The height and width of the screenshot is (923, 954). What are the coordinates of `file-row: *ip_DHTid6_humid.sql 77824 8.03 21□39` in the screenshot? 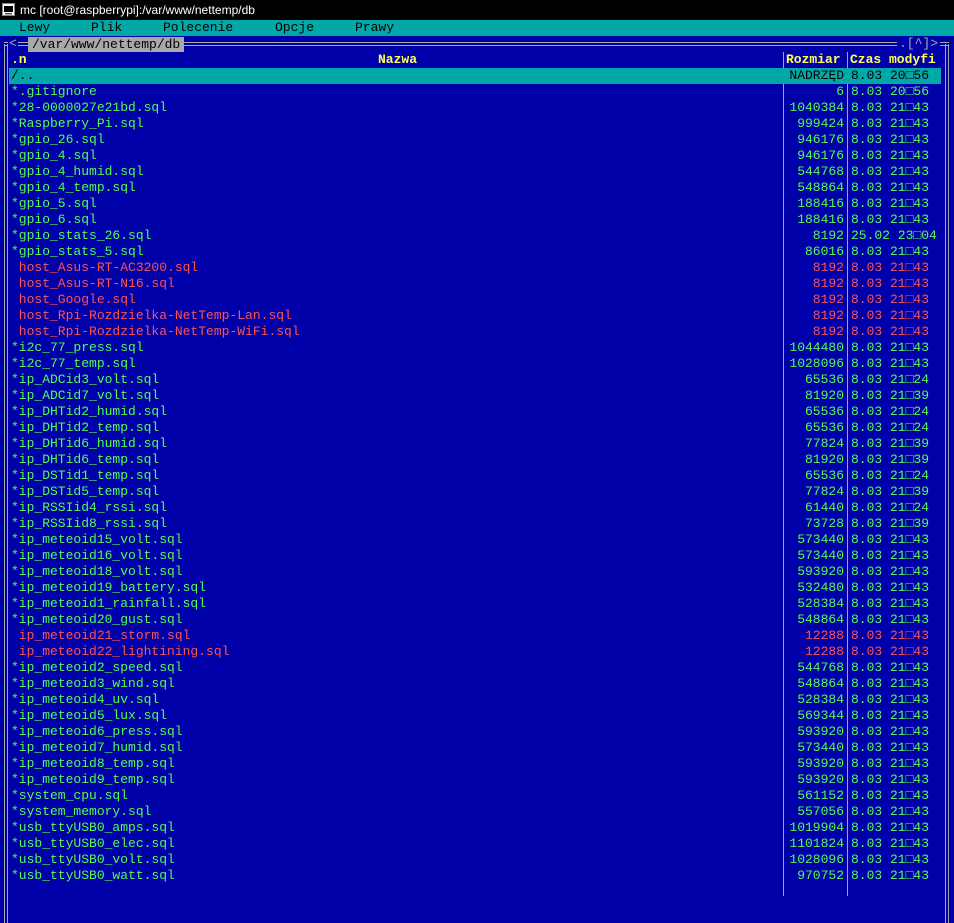 It's located at (475, 444).